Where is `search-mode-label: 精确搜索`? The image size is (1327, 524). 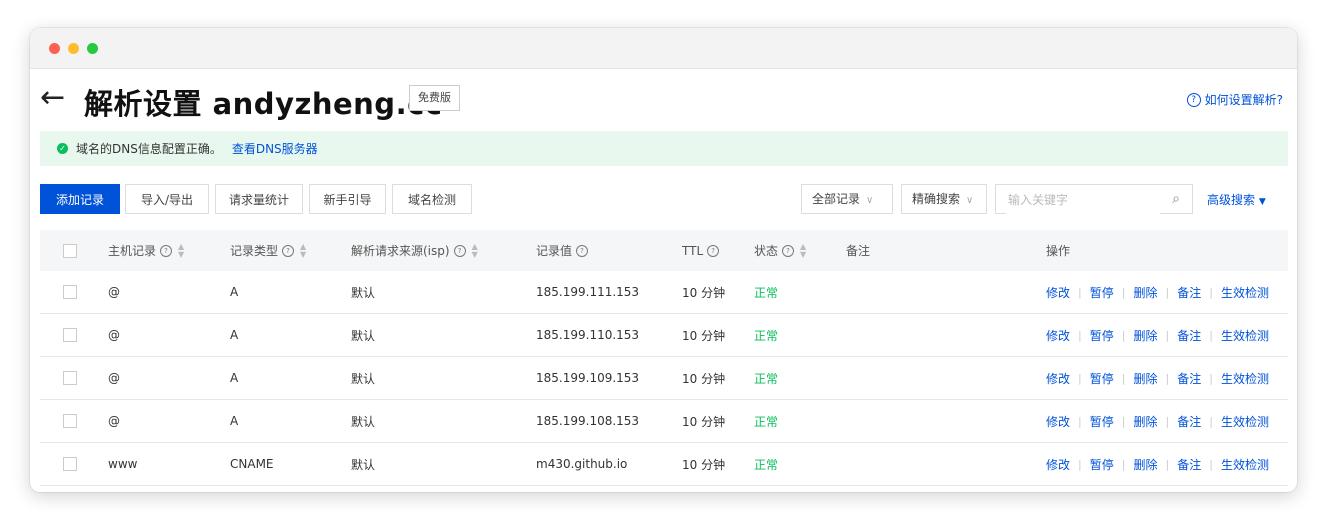
search-mode-label: 精确搜索 is located at coordinates (936, 199).